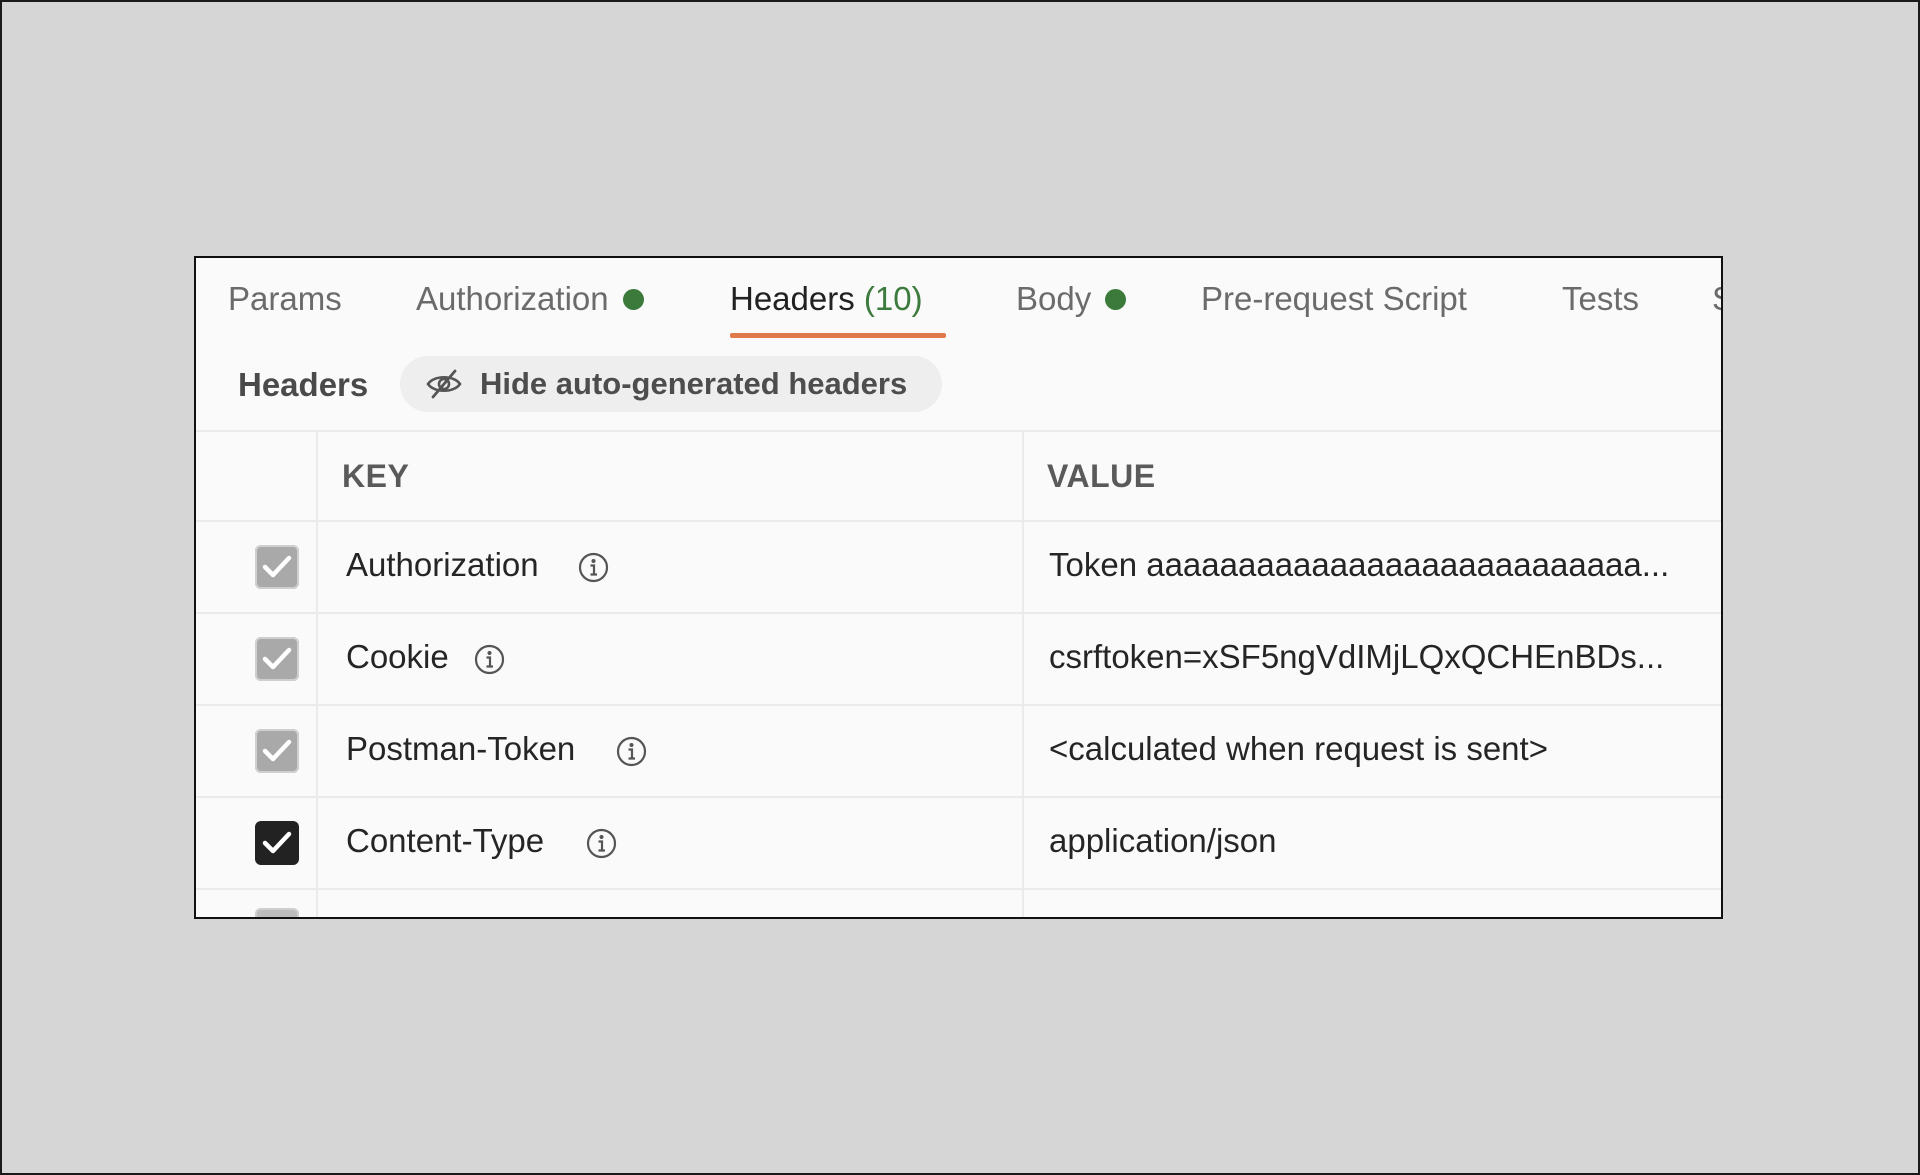  I want to click on tab-authorization: Authorization, so click(530, 299).